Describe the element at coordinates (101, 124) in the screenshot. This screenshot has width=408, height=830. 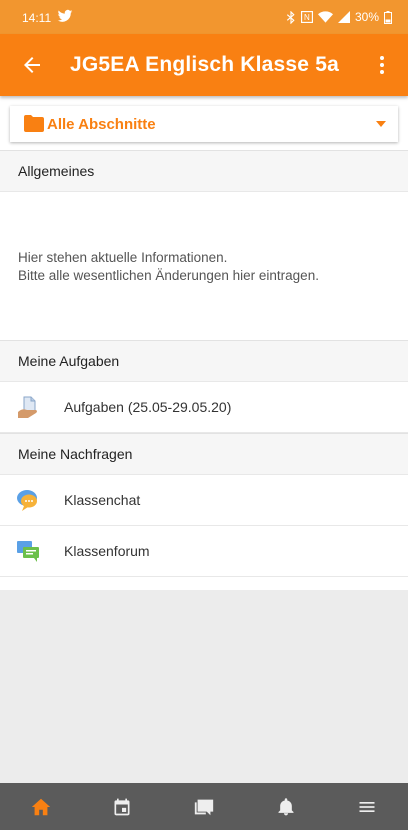
I see `section-selector-label: Alle Abschnitte` at that location.